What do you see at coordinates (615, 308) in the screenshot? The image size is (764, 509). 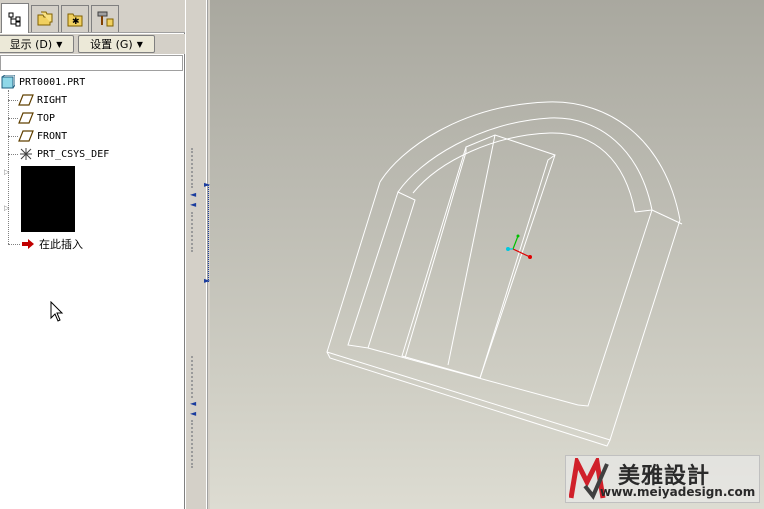 I see `right-pillar-edge` at bounding box center [615, 308].